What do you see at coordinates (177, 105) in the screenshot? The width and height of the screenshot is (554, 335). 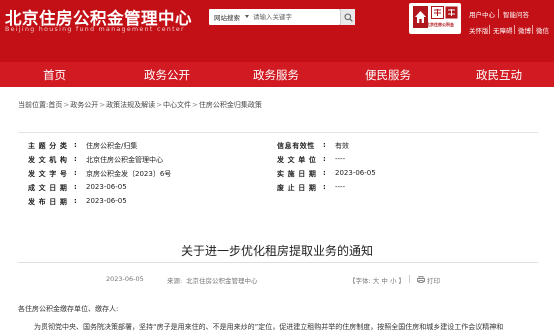 I see `breadcrumb-item-center-docs: 中心文件` at bounding box center [177, 105].